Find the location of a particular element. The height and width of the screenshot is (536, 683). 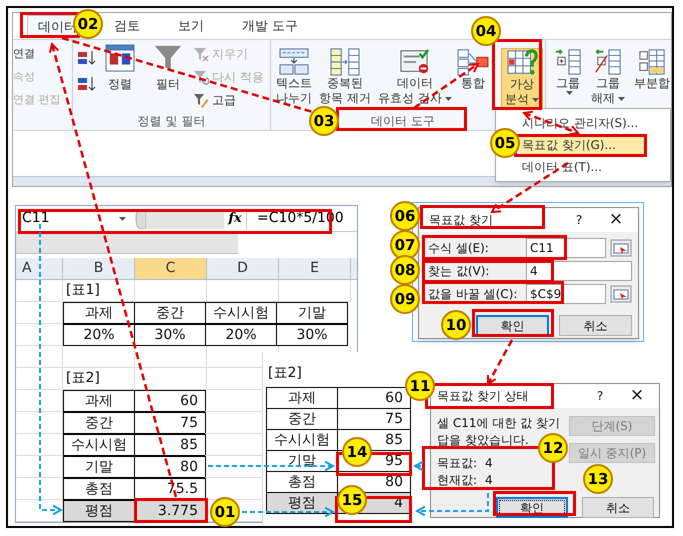

caret-icon is located at coordinates (122, 218).